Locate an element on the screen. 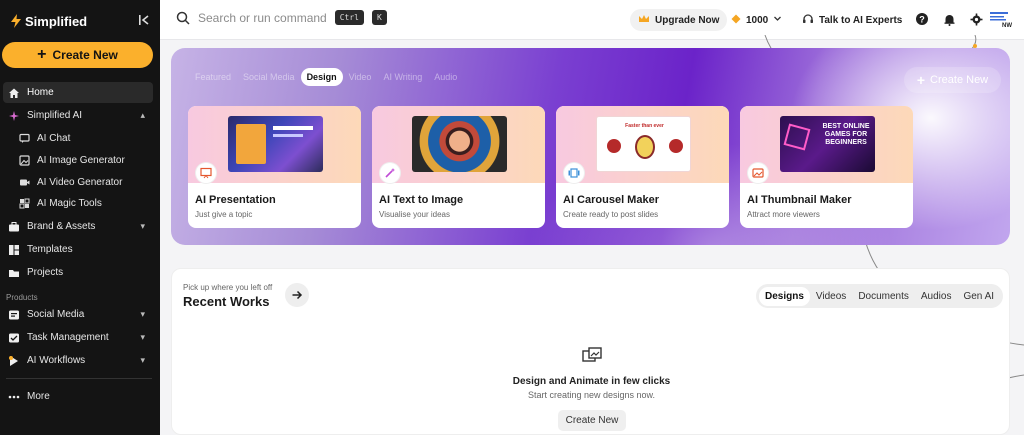  hero-create-new-button: + Create New is located at coordinates (952, 80).